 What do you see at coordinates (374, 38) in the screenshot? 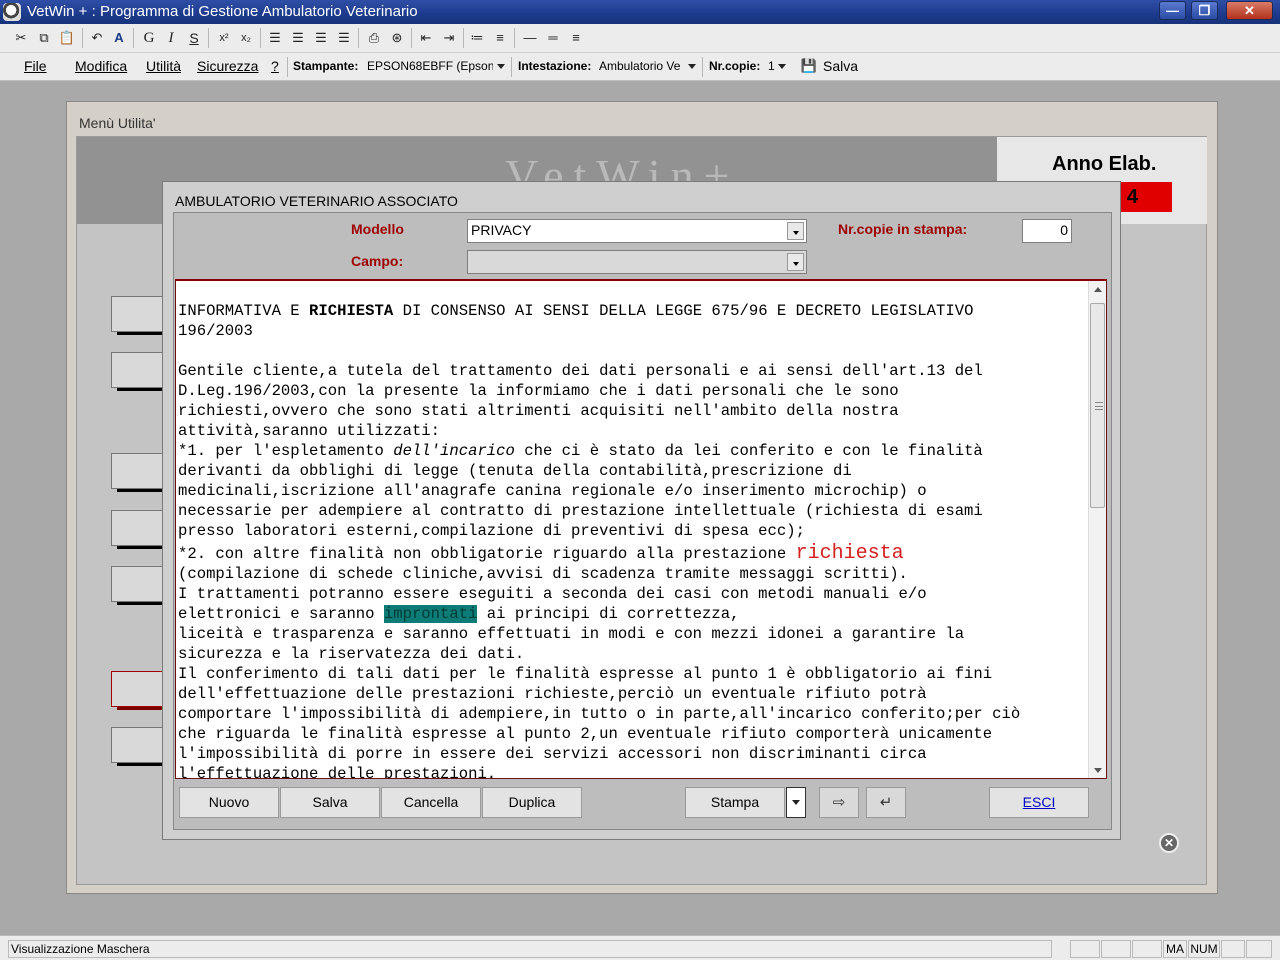
I see `print-icon: ⎙` at bounding box center [374, 38].